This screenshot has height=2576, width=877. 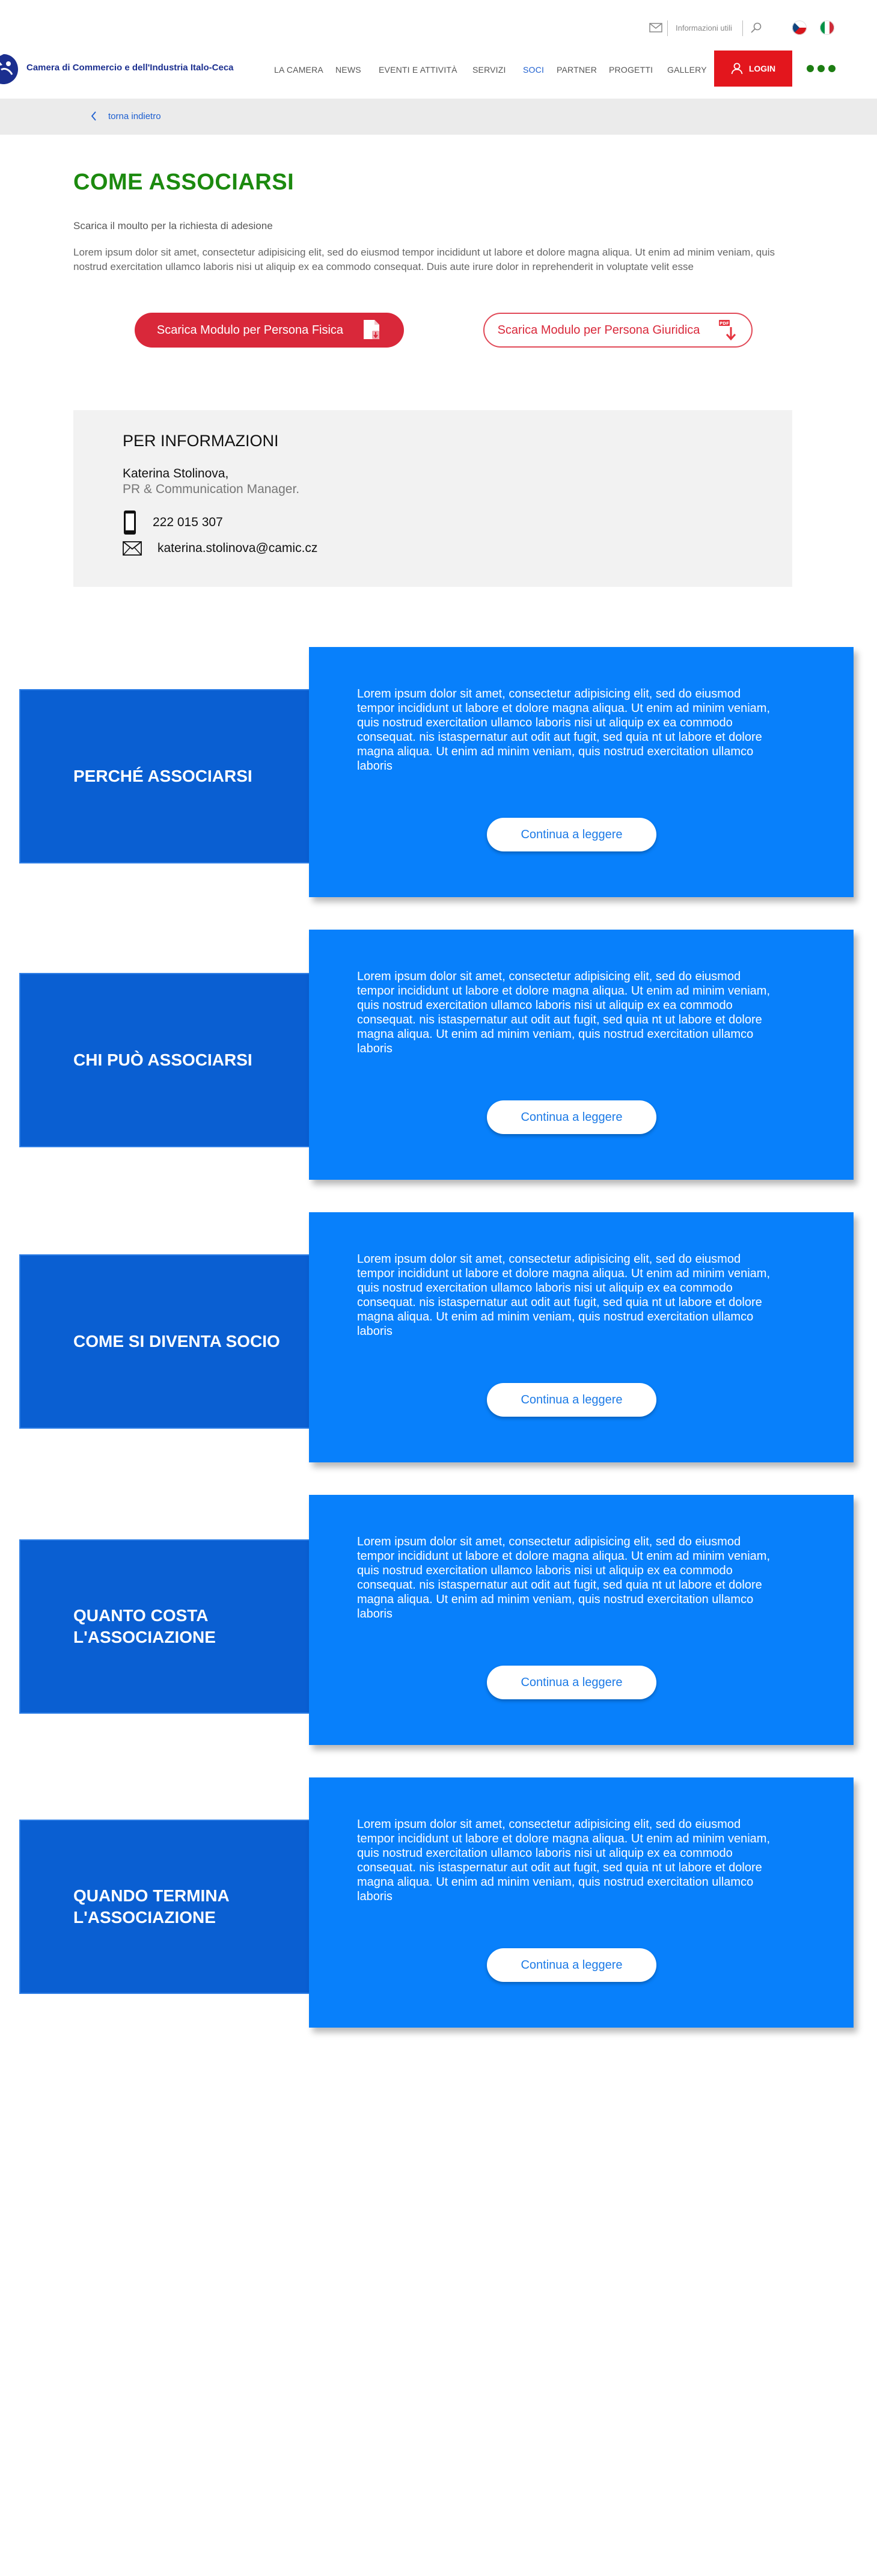 What do you see at coordinates (762, 68) in the screenshot?
I see `login-label: LOGIN` at bounding box center [762, 68].